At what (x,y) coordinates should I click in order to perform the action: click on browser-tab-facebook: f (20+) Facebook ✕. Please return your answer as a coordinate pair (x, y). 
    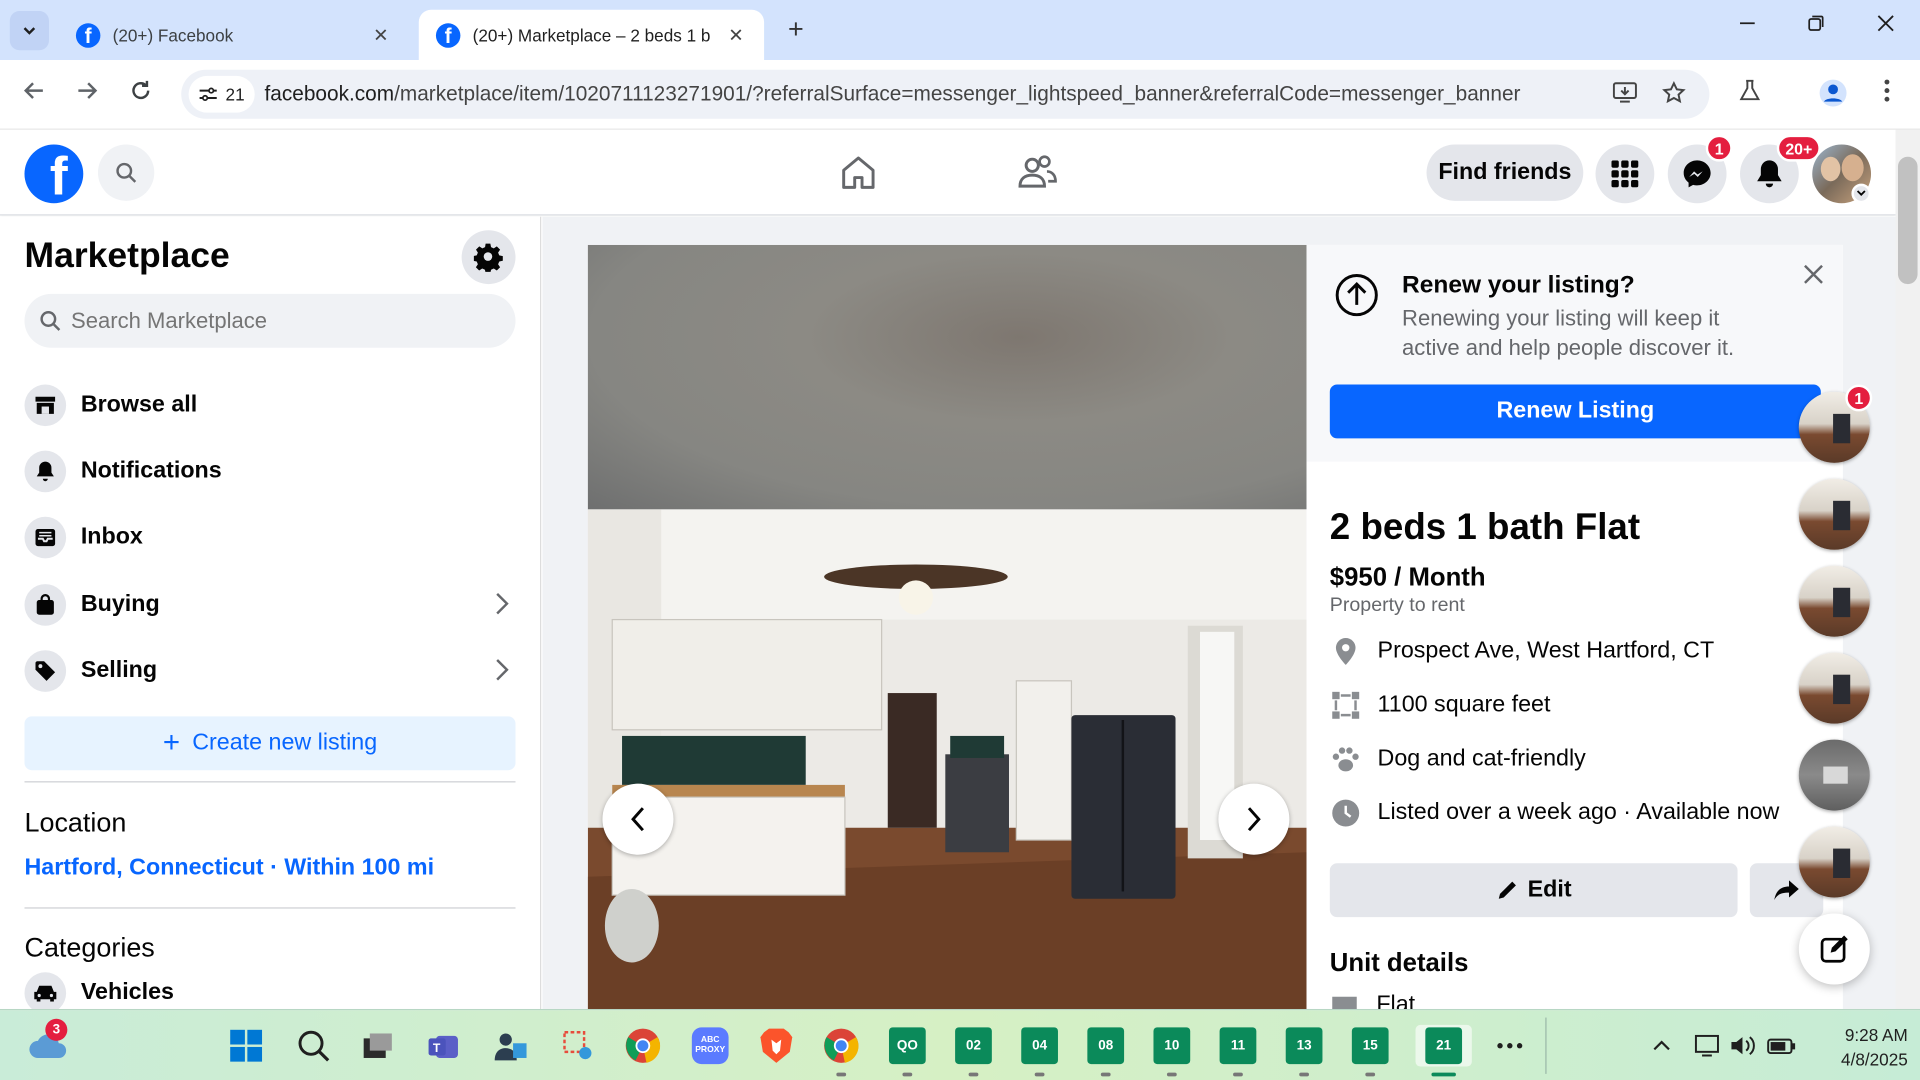
    Looking at the image, I should click on (234, 35).